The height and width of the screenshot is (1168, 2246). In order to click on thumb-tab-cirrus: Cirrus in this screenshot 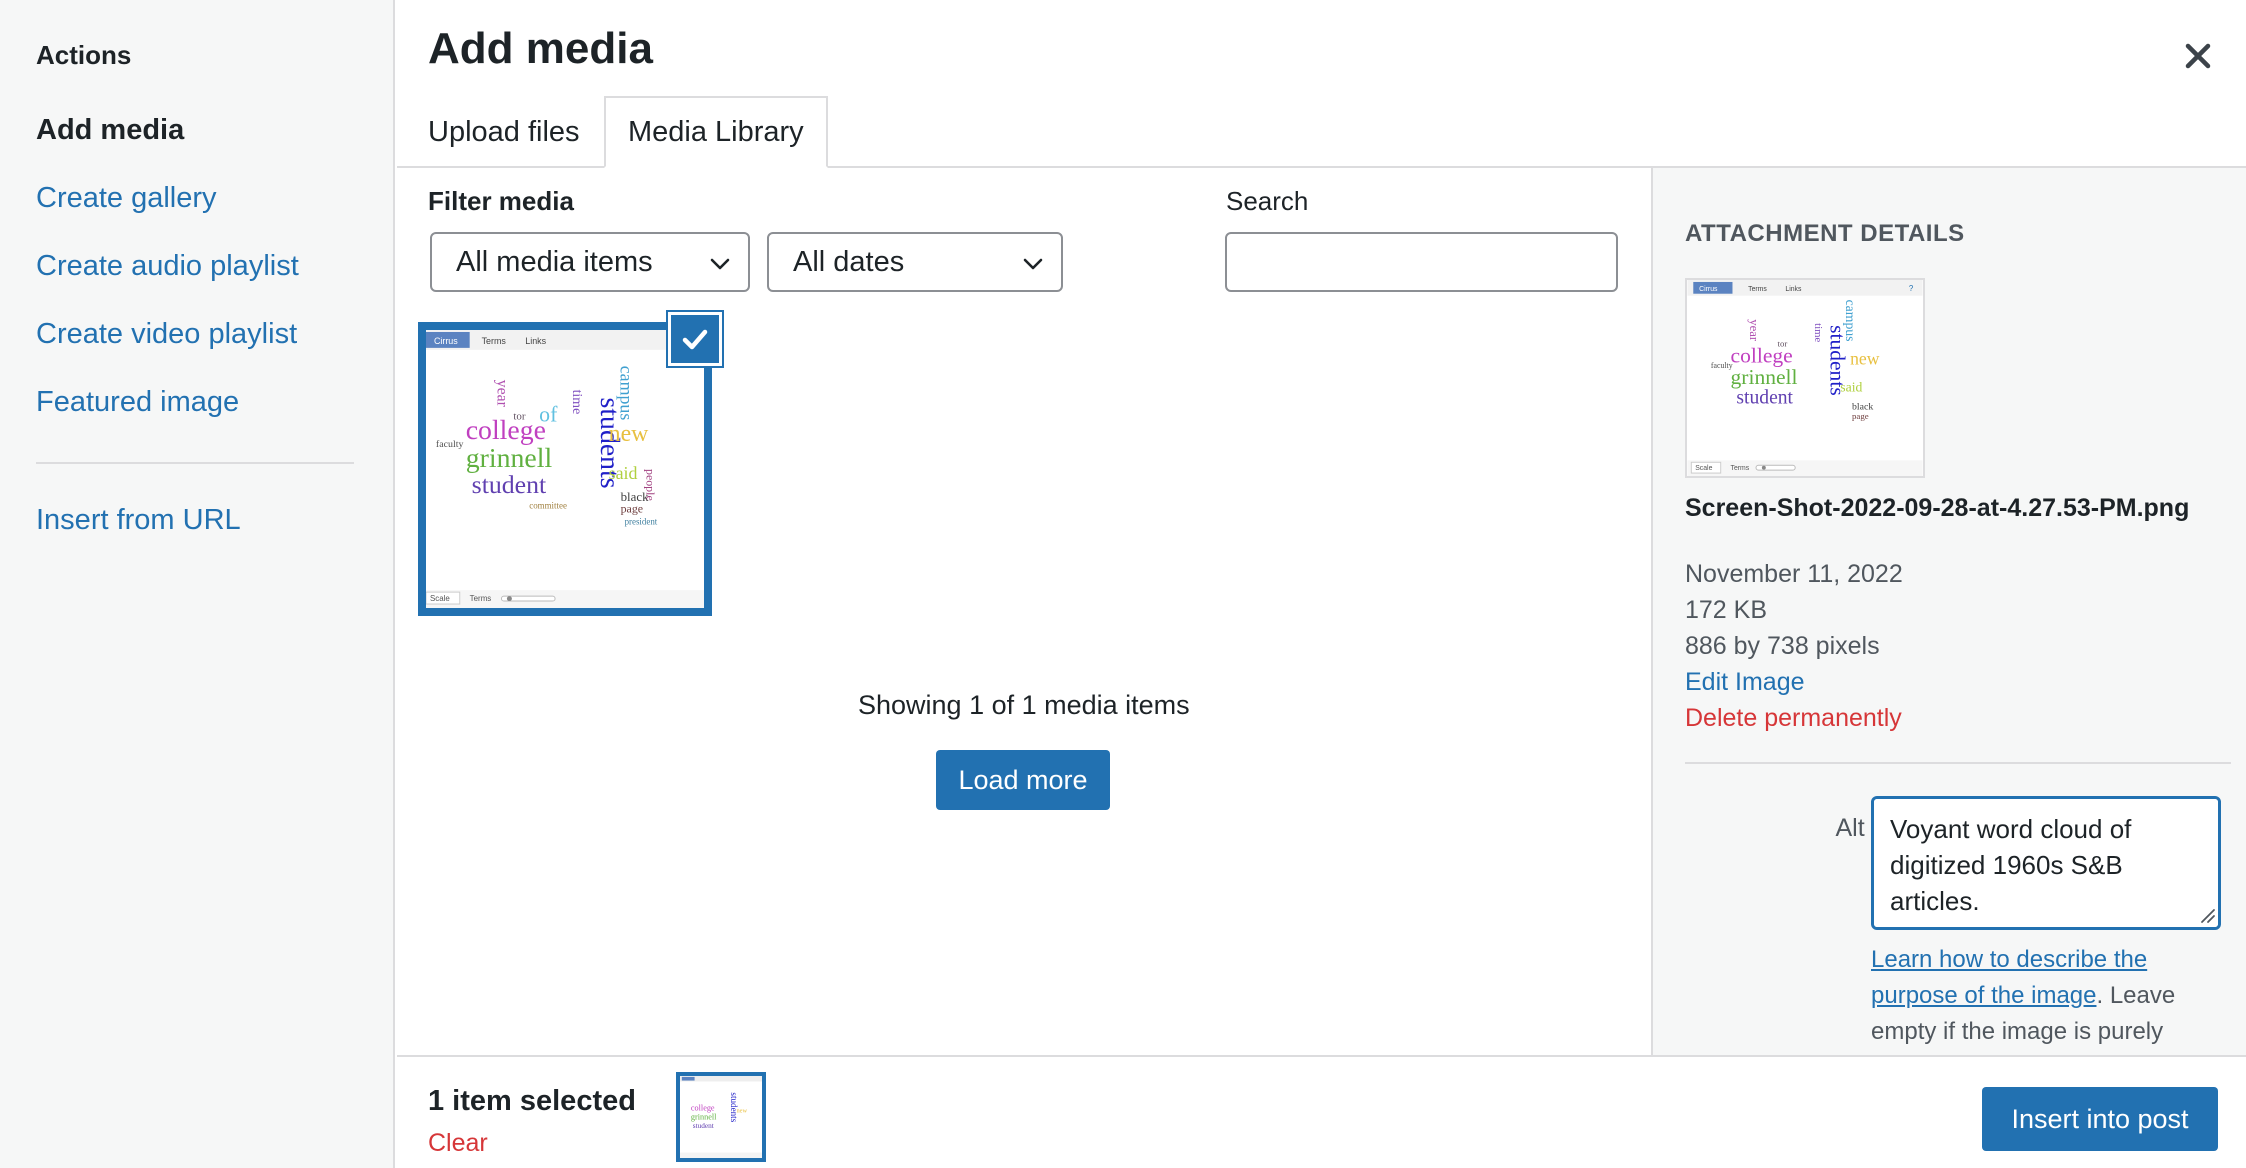, I will do `click(446, 341)`.